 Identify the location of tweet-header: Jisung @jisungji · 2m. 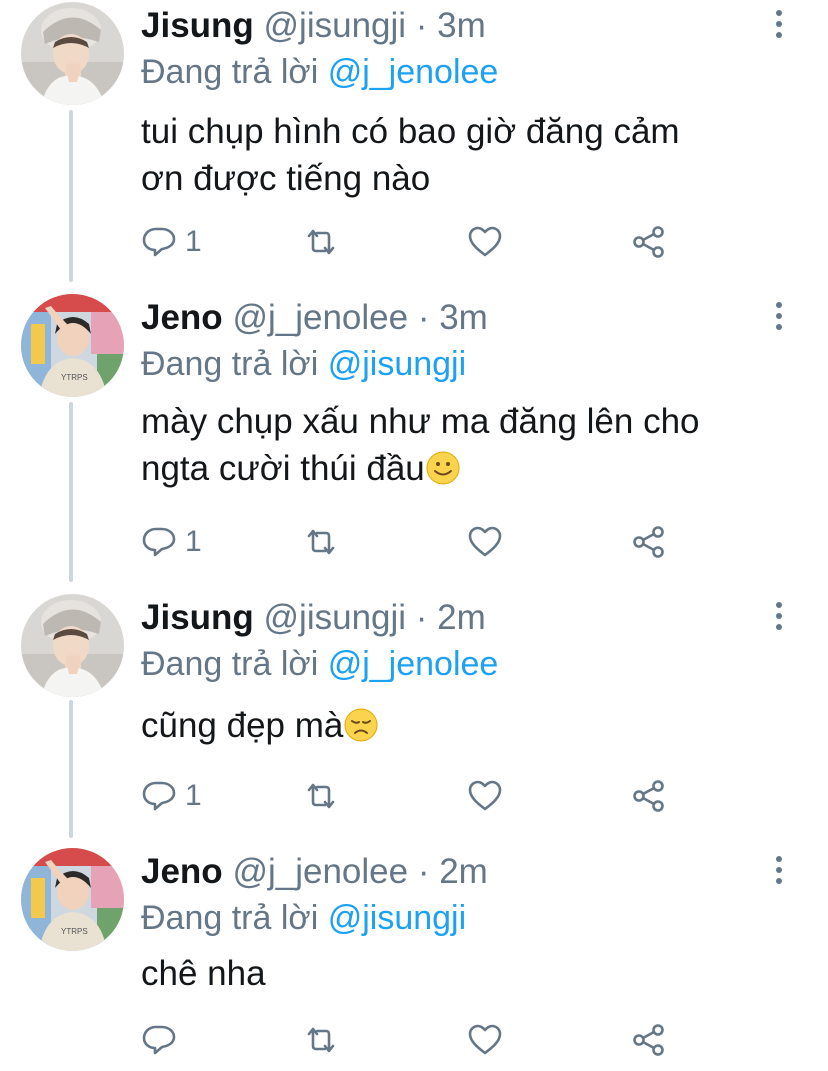
(313, 618).